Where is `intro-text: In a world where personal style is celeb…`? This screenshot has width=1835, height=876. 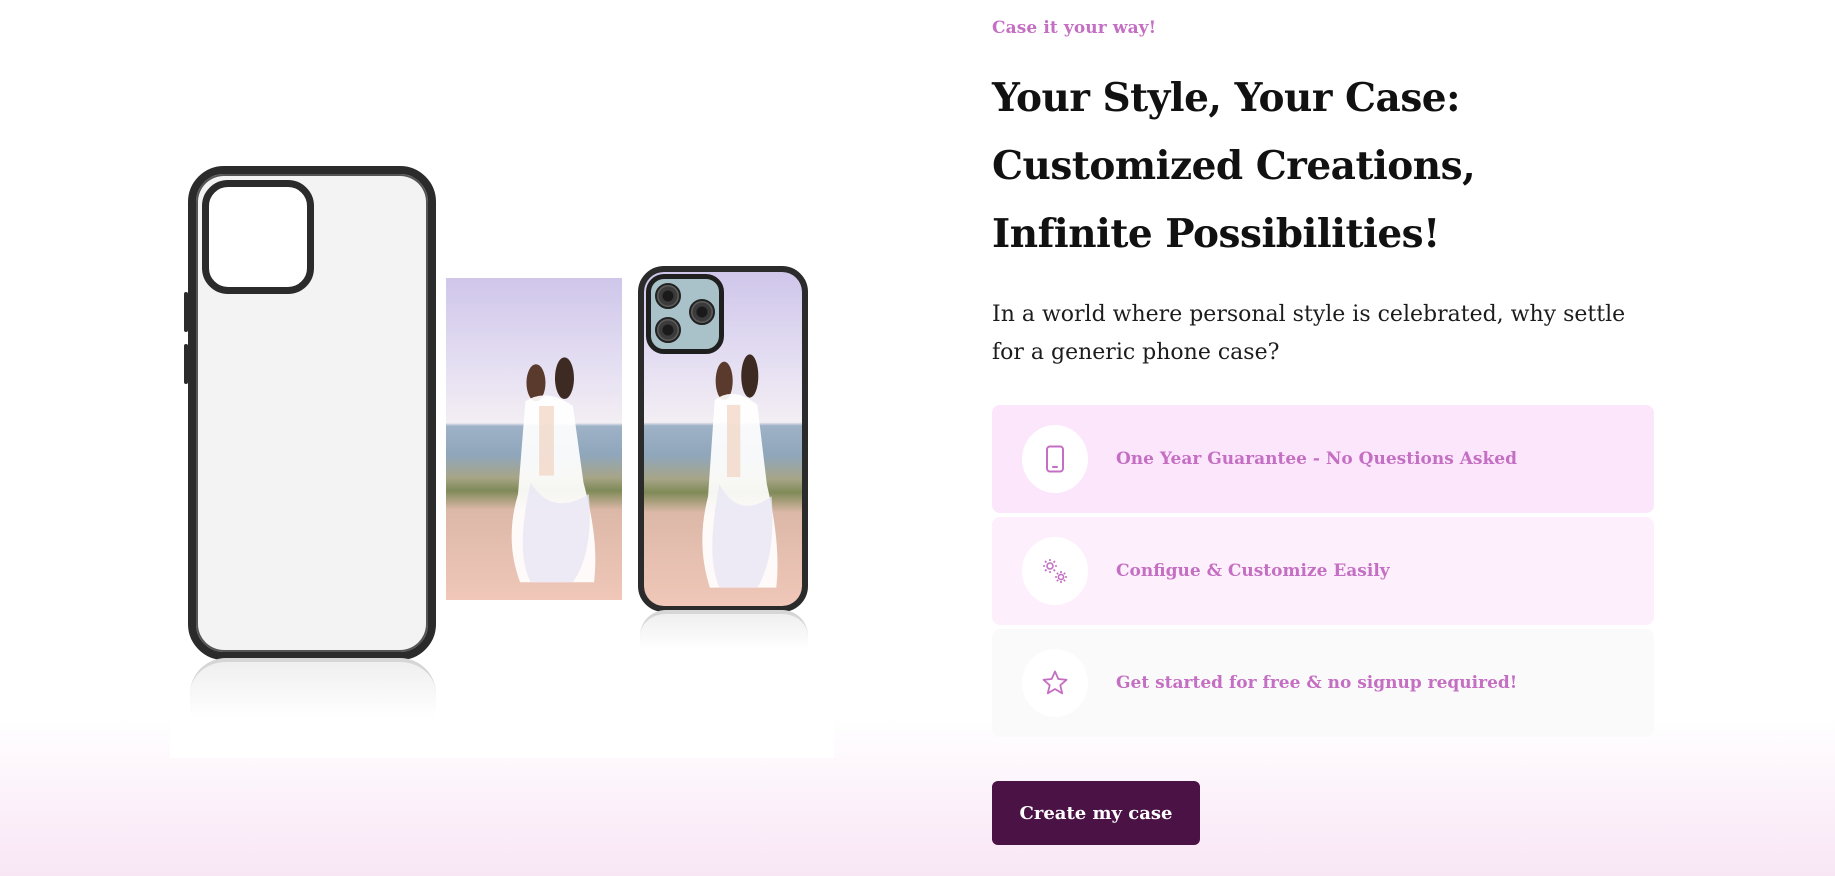
intro-text: In a world where personal style is celeb… is located at coordinates (1309, 333).